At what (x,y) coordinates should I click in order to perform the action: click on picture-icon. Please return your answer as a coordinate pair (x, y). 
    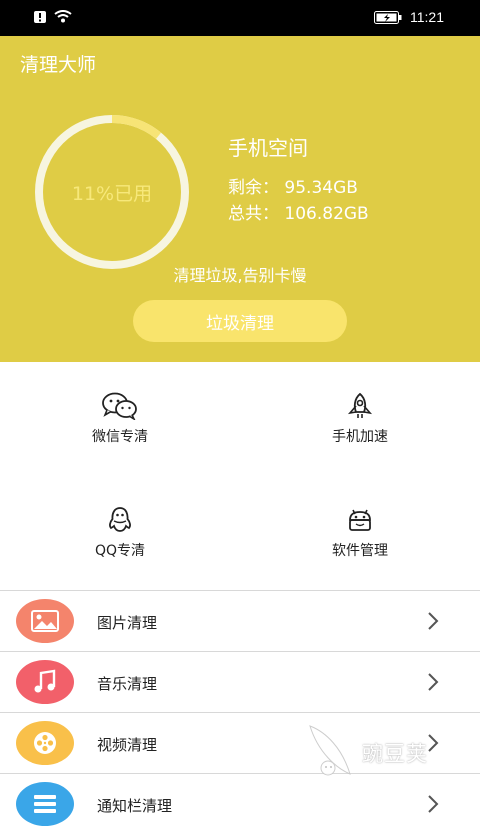
    Looking at the image, I should click on (45, 621).